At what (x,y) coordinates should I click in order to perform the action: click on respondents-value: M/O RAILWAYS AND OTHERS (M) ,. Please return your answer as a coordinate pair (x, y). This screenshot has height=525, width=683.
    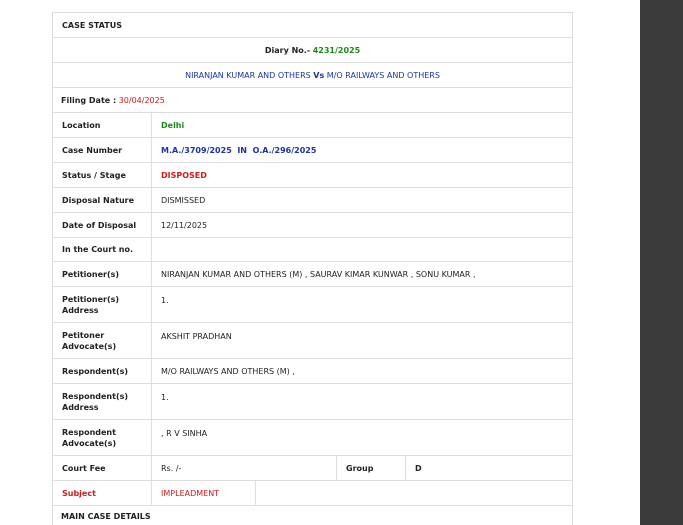
    Looking at the image, I should click on (361, 371).